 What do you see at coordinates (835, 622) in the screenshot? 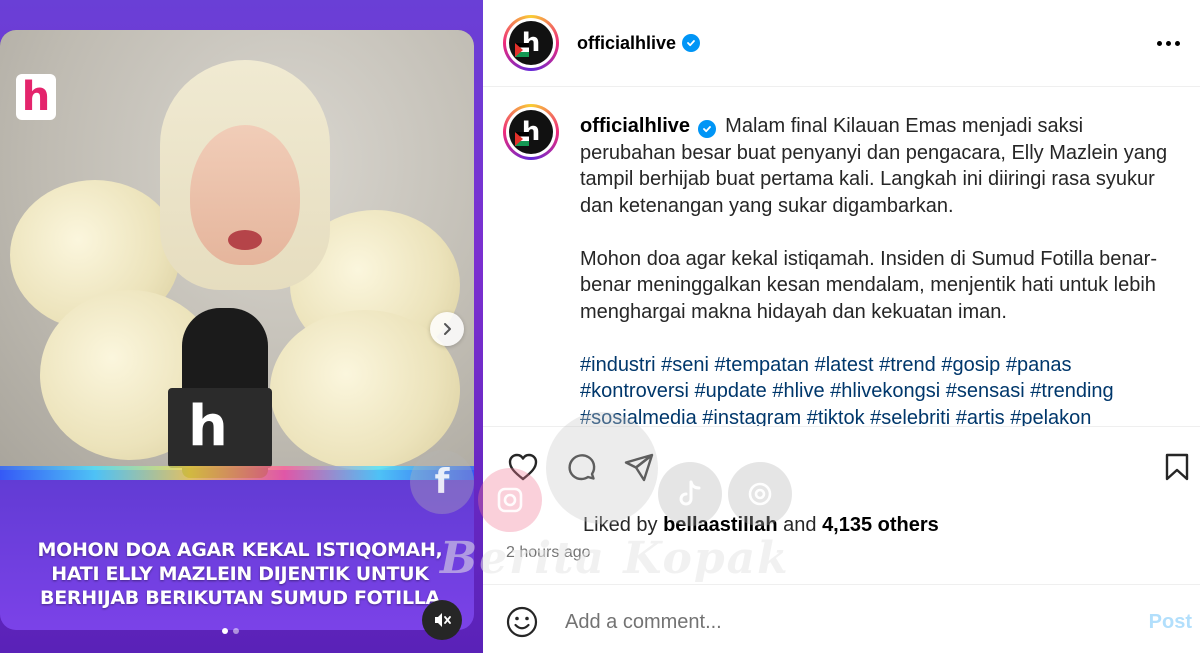
I see `comment-input` at bounding box center [835, 622].